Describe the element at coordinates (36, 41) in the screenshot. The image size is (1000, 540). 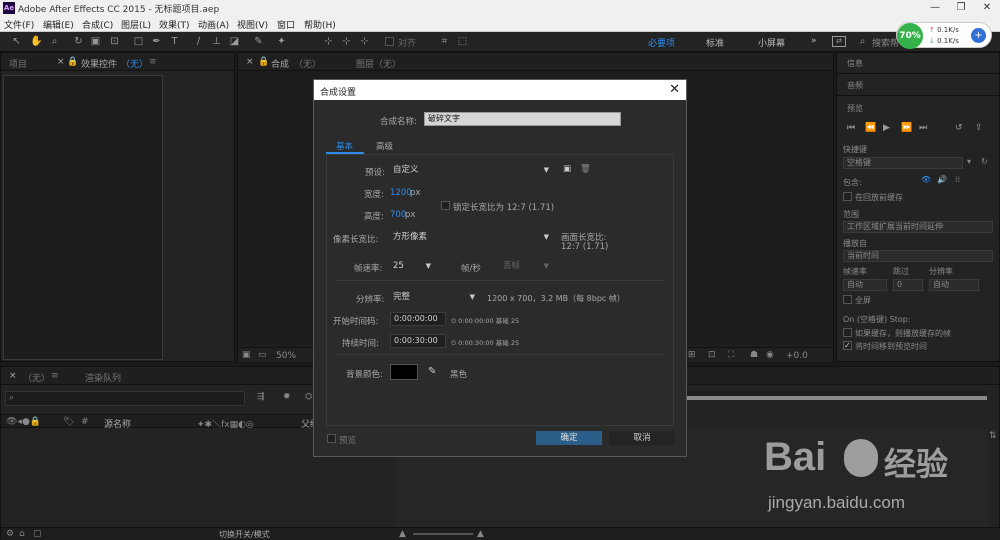
I see `hand-tool-icon: ✋` at that location.